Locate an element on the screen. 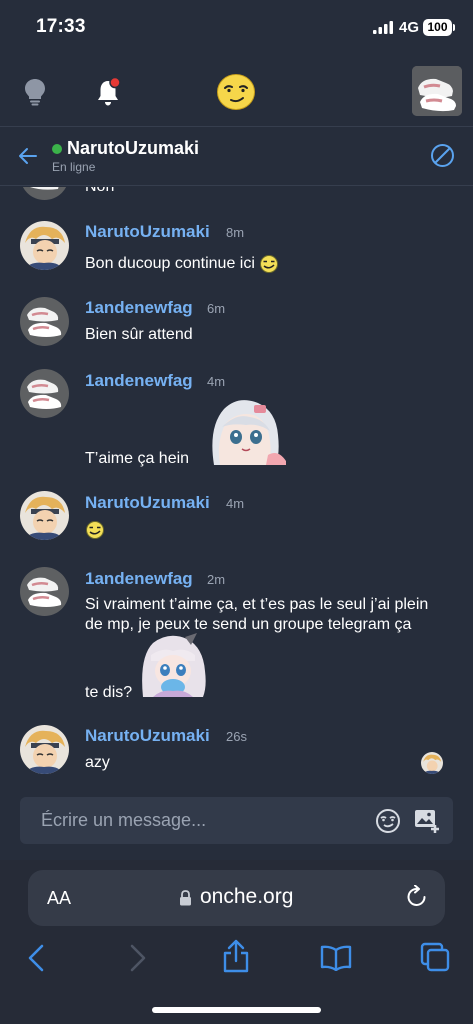  contact-name: NarutoUzumaki is located at coordinates (133, 148).